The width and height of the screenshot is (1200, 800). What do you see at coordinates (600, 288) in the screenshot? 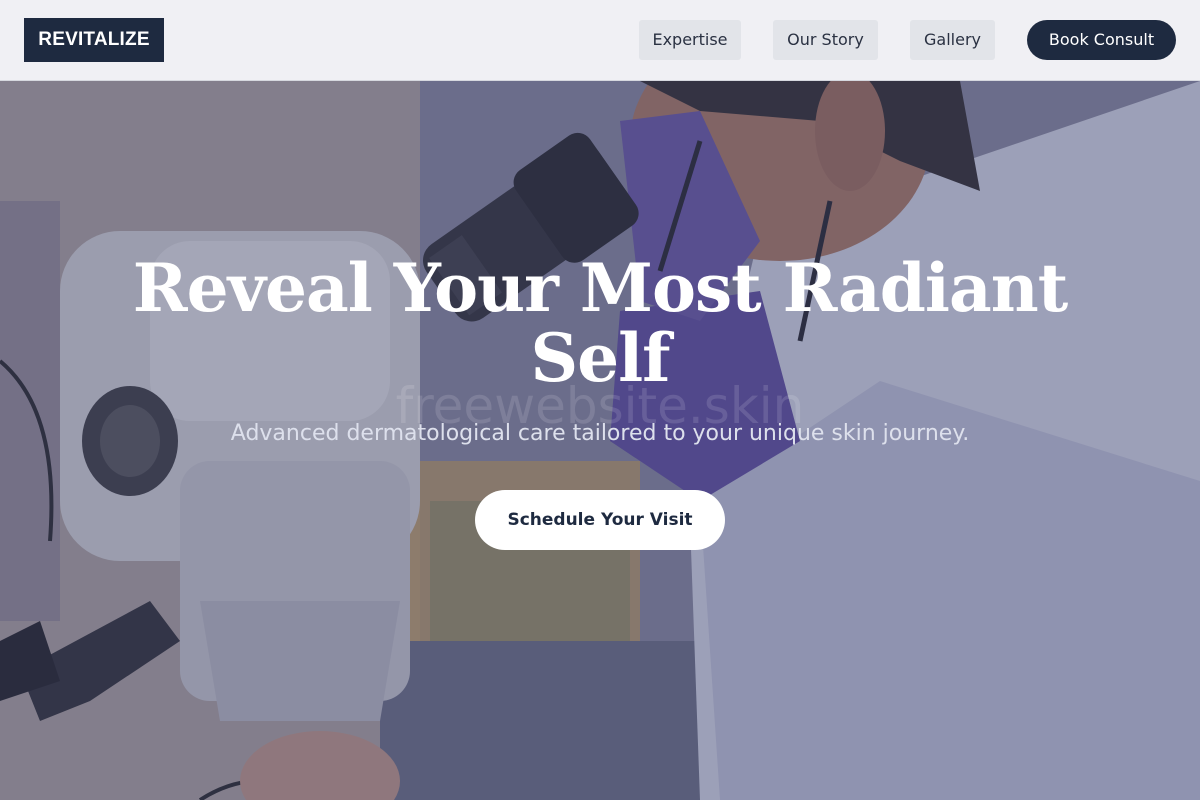
I see `hero-title-line1: Reveal Your Most Radiant` at bounding box center [600, 288].